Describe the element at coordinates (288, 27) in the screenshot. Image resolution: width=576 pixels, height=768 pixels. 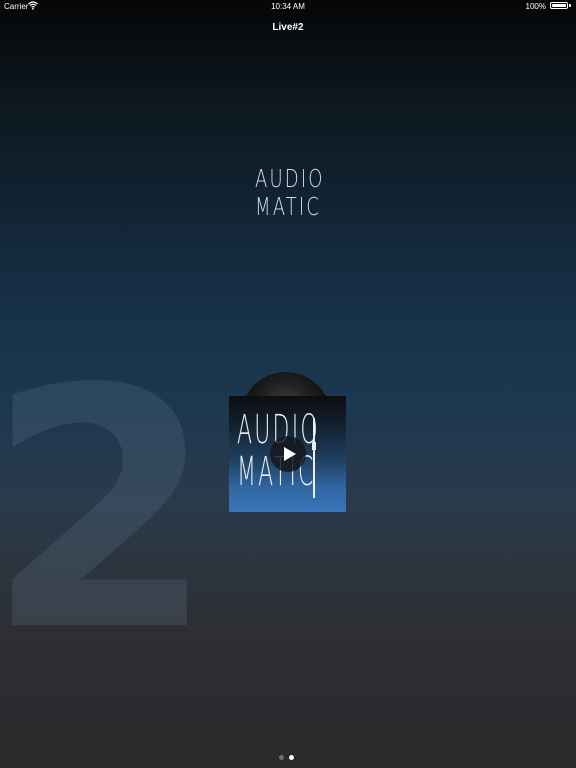
I see `page-title: Live#2` at that location.